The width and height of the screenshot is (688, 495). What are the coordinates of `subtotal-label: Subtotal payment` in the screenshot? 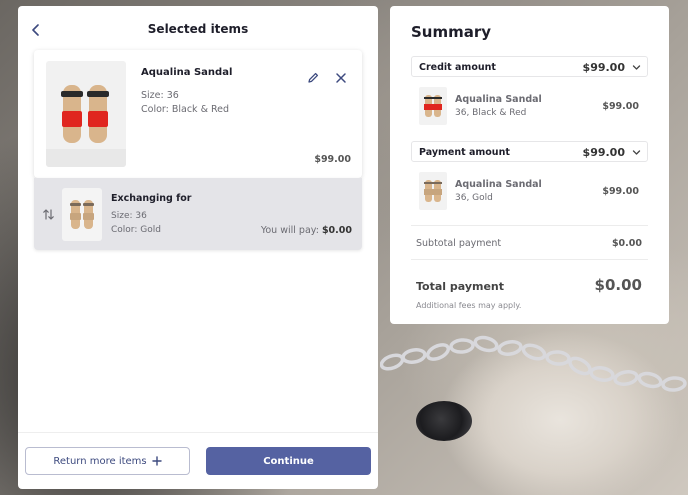 It's located at (459, 243).